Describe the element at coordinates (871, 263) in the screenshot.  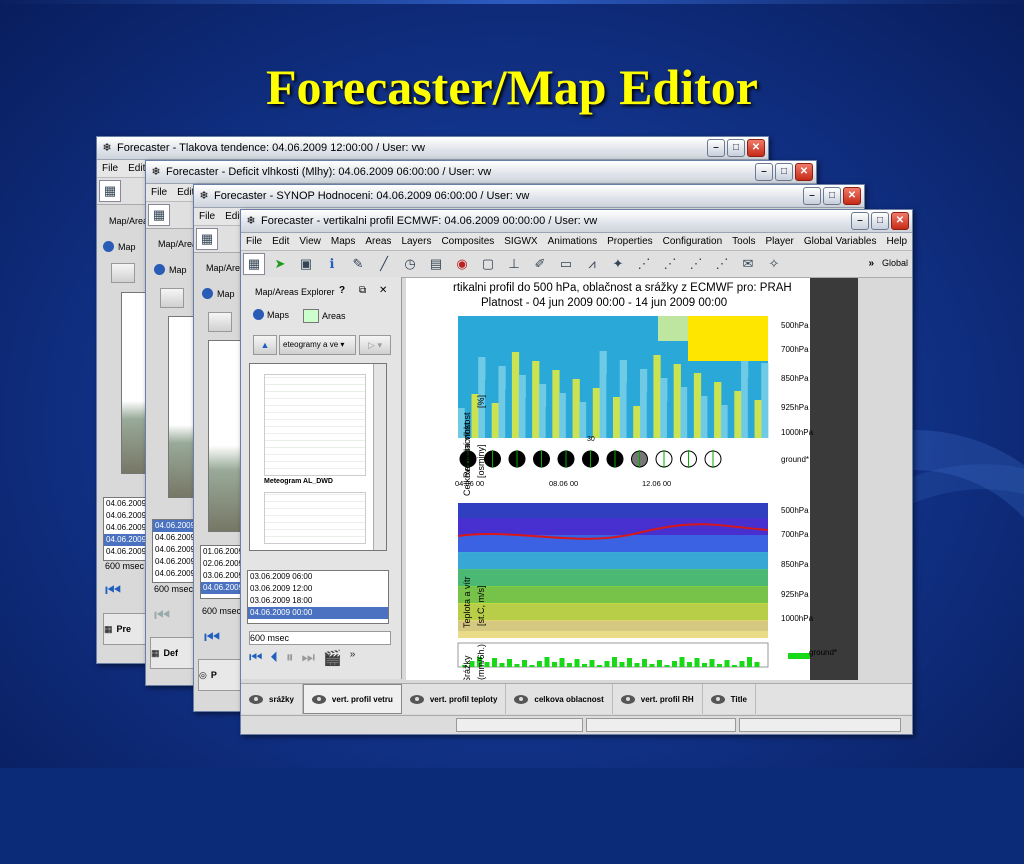
I see `overflow-icon: »` at that location.